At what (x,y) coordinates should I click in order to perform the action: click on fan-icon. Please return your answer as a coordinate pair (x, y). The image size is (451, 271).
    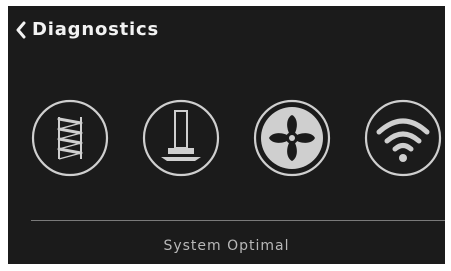
    Looking at the image, I should click on (292, 138).